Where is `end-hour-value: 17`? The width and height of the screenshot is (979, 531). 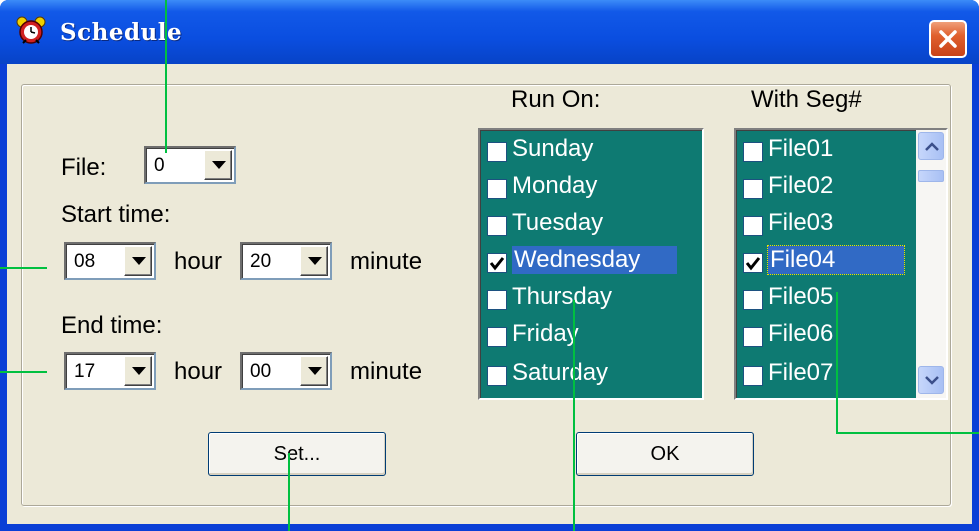 end-hour-value: 17 is located at coordinates (85, 371).